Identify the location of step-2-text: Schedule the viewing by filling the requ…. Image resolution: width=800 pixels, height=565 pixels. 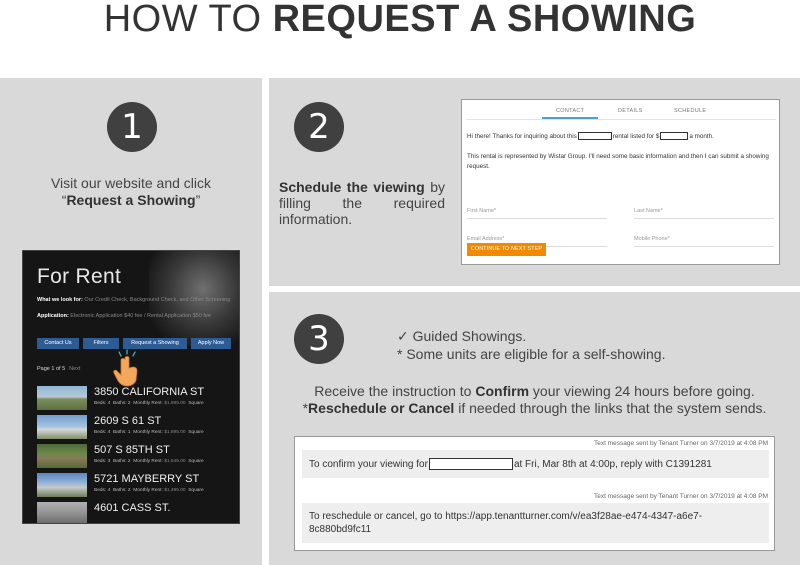
(362, 203).